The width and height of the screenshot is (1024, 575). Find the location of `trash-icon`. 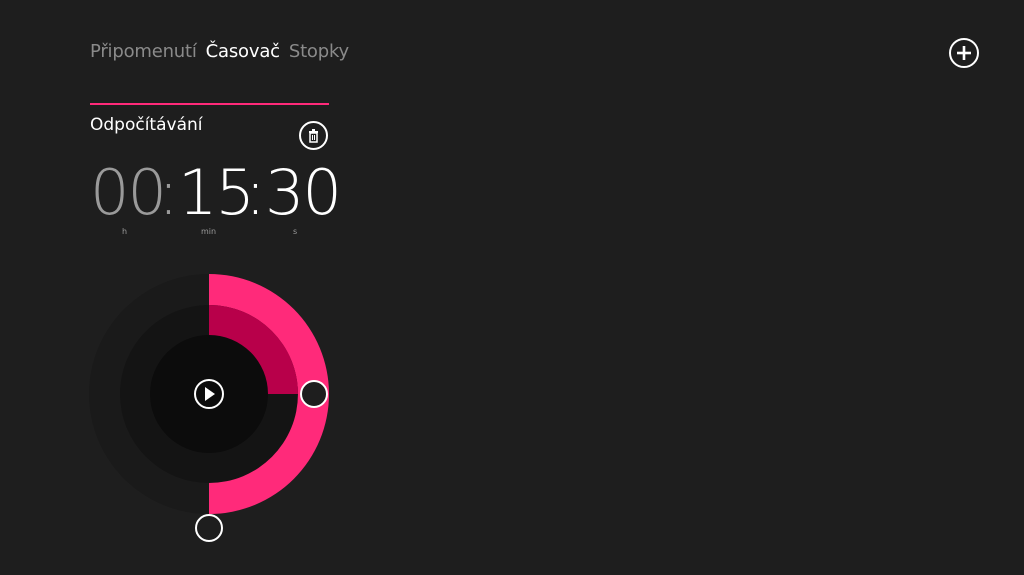

trash-icon is located at coordinates (313, 136).